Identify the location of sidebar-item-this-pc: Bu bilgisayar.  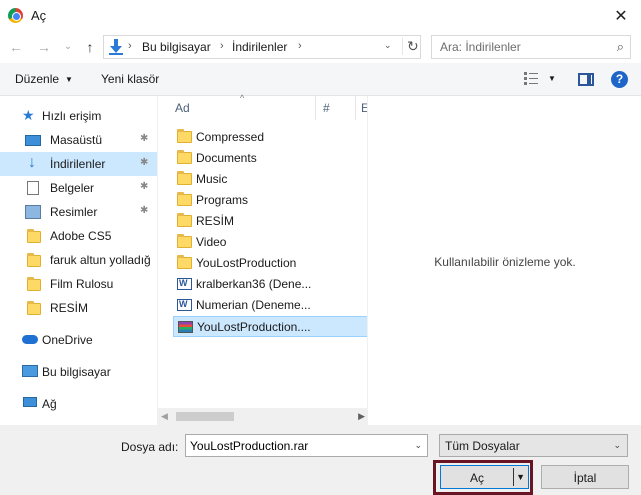
(78, 372).